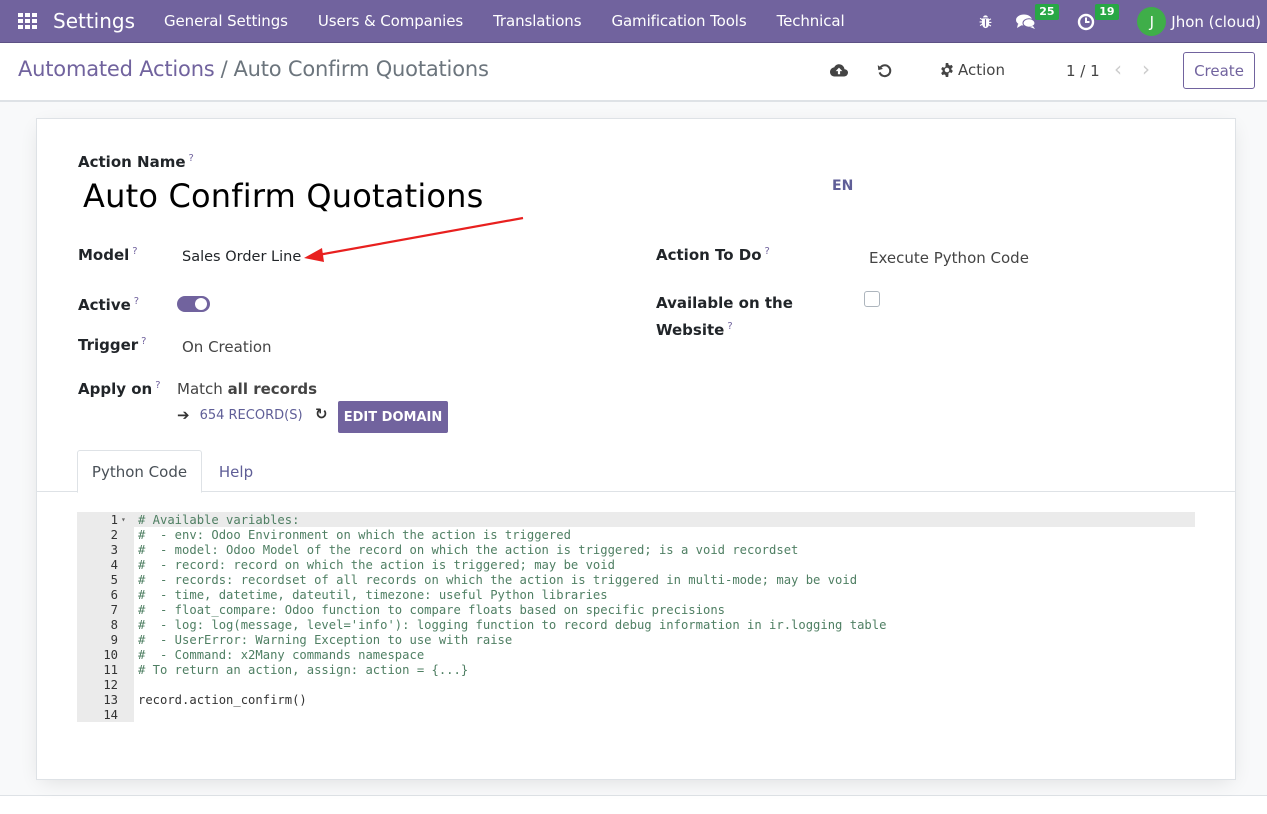 The height and width of the screenshot is (814, 1267). I want to click on records-count-link: ➔ 654 RECORD(S), so click(240, 415).